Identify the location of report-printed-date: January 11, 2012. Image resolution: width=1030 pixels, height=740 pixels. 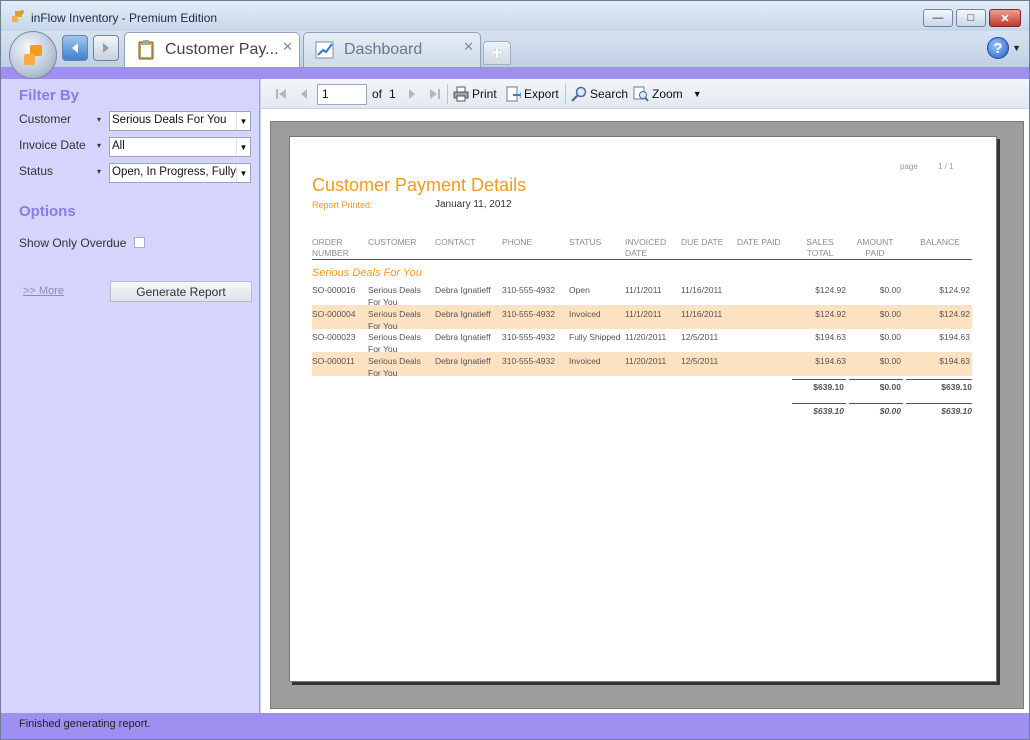
(473, 204).